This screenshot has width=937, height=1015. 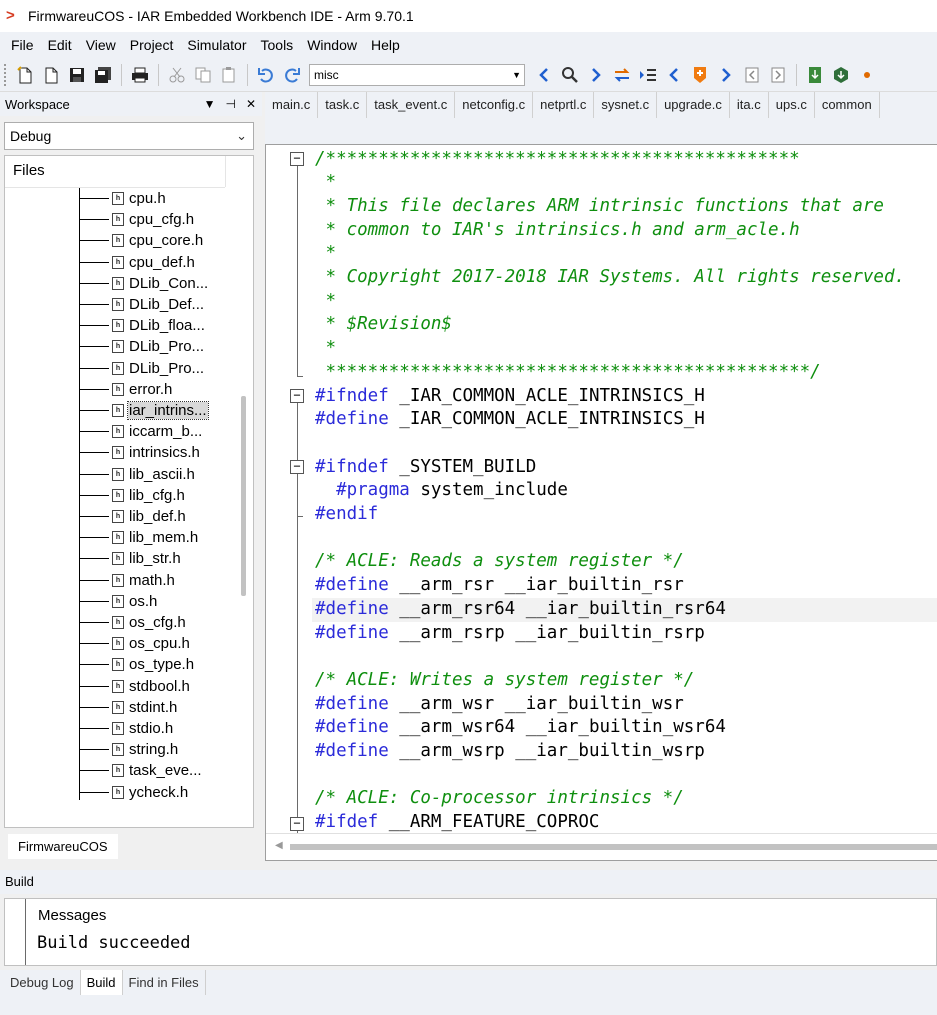 What do you see at coordinates (60, 45) in the screenshot?
I see `menu-edit: Edit` at bounding box center [60, 45].